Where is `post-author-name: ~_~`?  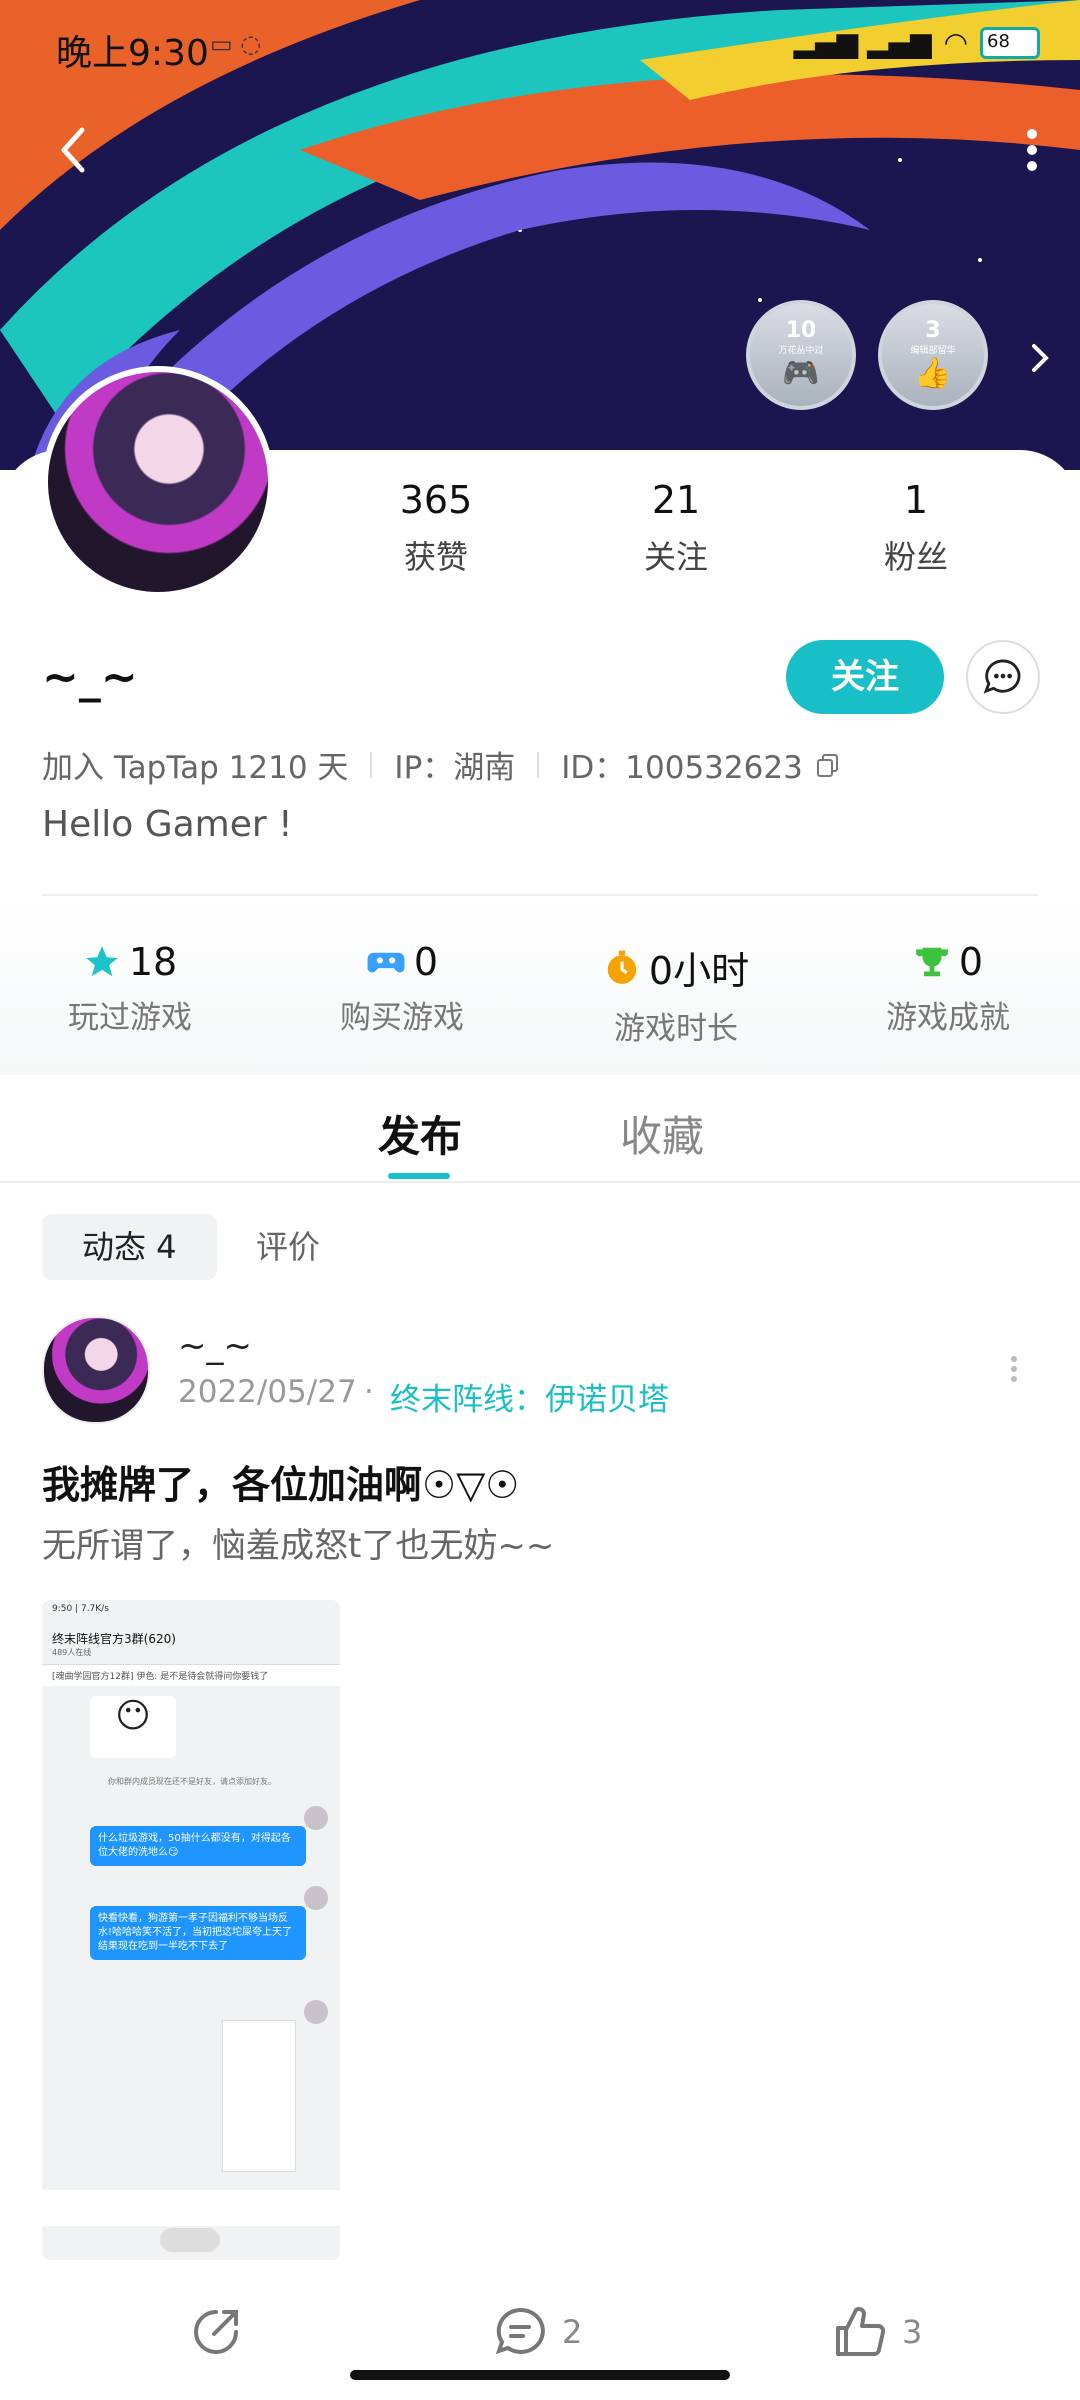 post-author-name: ~_~ is located at coordinates (215, 1346).